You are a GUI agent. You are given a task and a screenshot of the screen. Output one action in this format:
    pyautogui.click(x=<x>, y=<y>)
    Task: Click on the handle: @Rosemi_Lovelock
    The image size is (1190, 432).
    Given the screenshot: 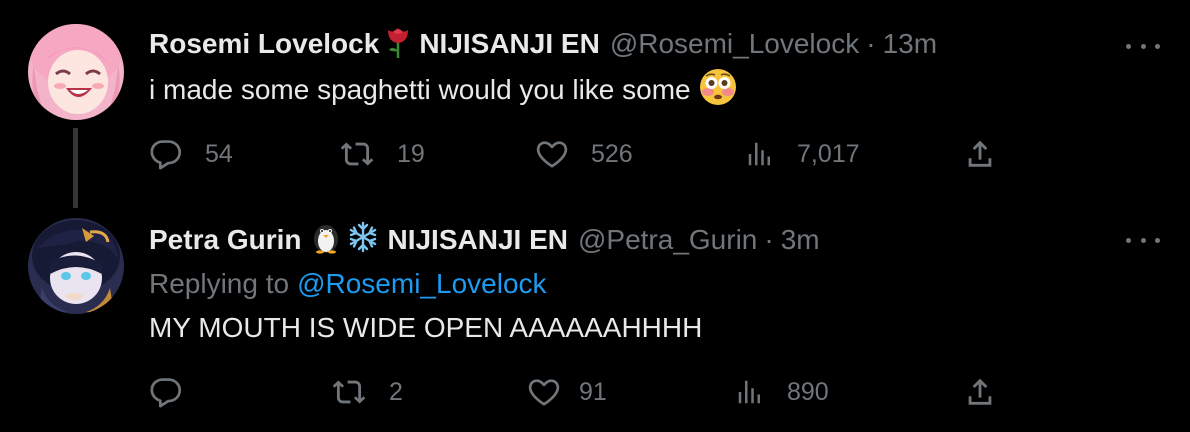 What is the action you would take?
    pyautogui.click(x=734, y=44)
    